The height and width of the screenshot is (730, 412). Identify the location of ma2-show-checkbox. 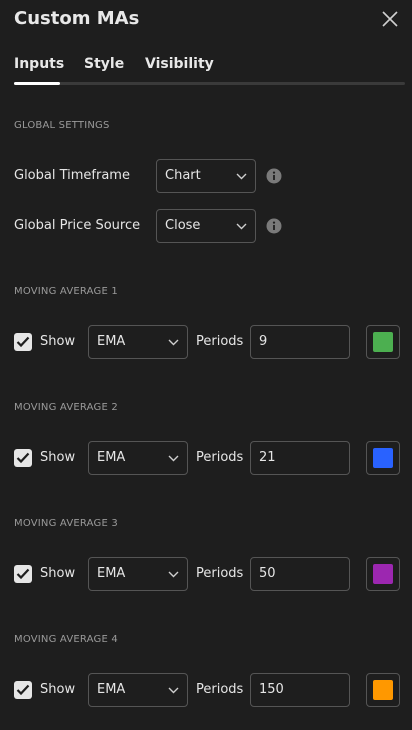
(23, 458).